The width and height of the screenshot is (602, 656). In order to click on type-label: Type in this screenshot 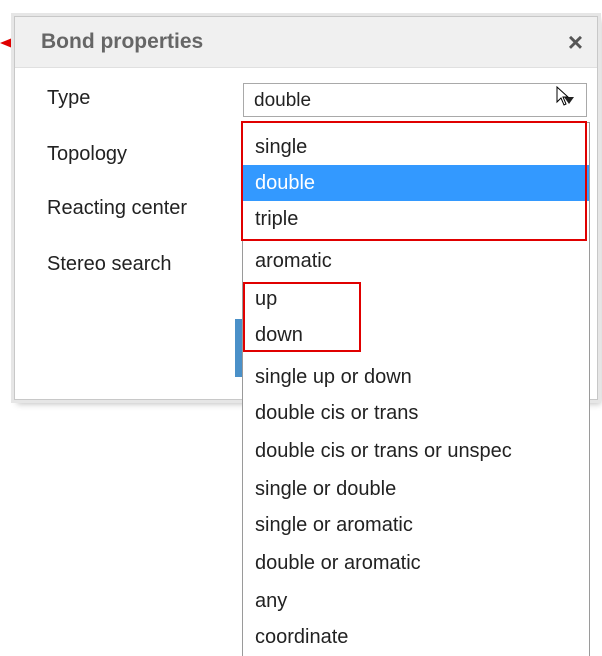, I will do `click(69, 98)`.